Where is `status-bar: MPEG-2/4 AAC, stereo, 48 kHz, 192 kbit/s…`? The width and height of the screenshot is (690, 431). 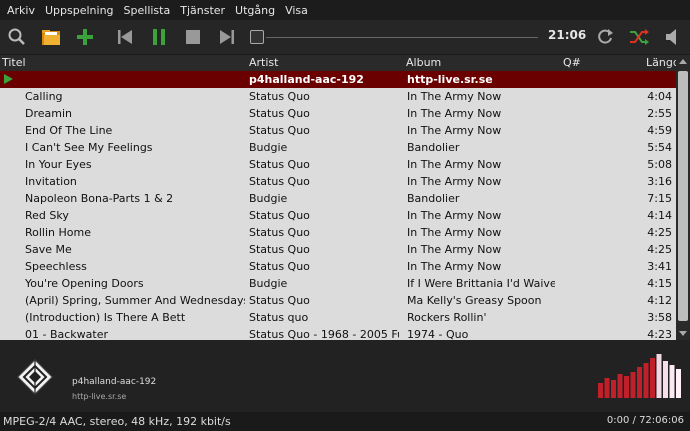
status-bar: MPEG-2/4 AAC, stereo, 48 kHz, 192 kbit/s… is located at coordinates (345, 421).